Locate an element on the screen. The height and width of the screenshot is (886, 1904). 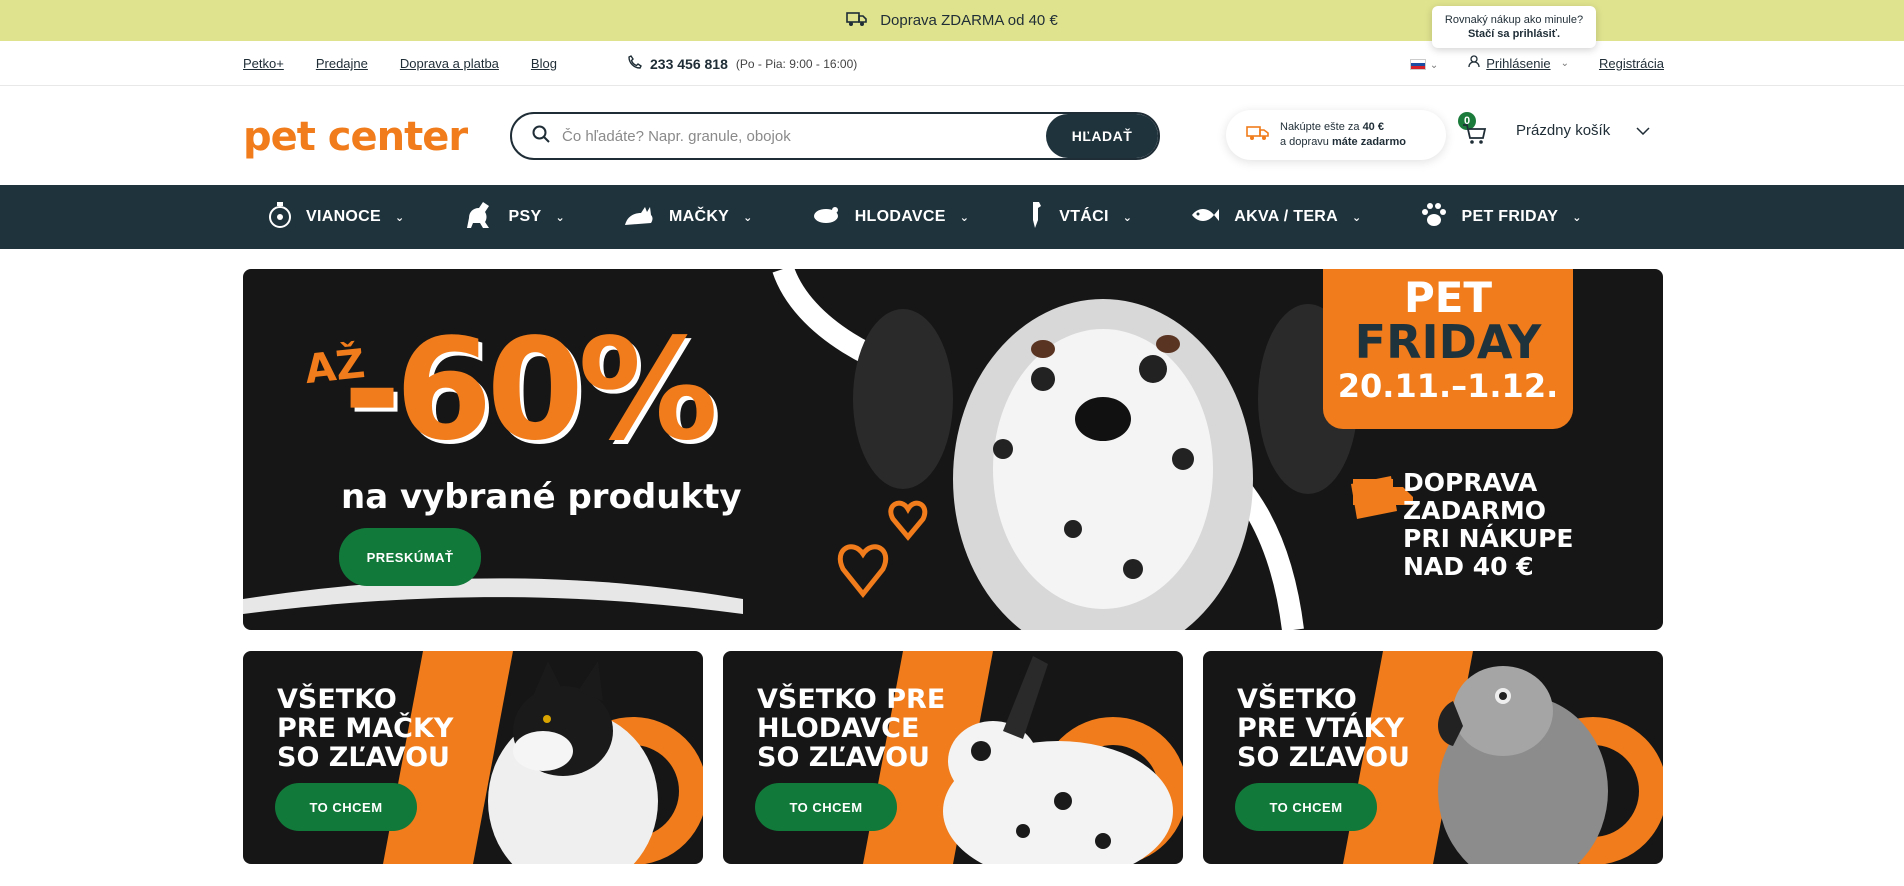
truck-icon is located at coordinates (857, 21).